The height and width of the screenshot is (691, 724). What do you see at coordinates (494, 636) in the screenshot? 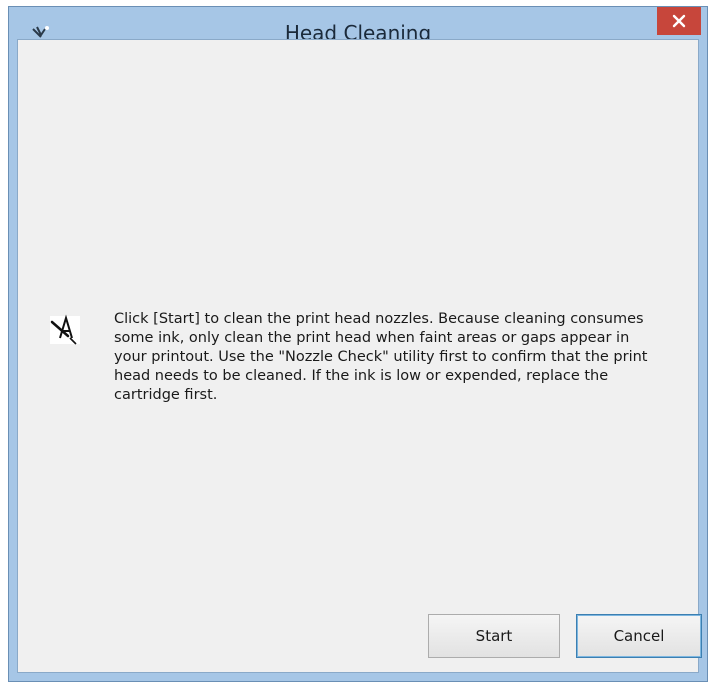
I see `start-button: Start` at bounding box center [494, 636].